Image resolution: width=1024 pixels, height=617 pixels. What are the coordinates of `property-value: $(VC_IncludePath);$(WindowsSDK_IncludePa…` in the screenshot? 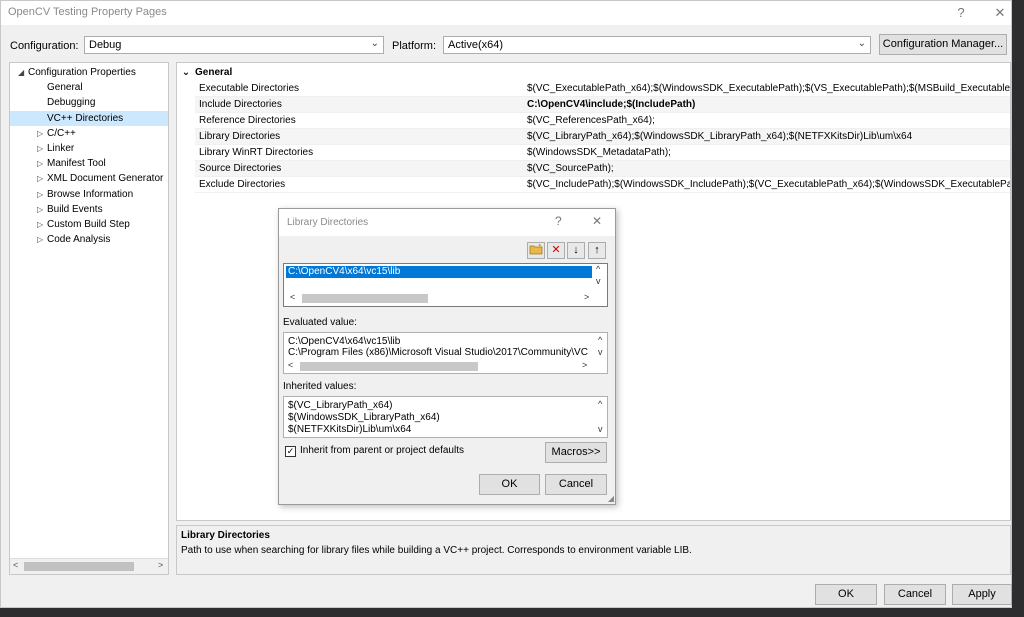 It's located at (768, 184).